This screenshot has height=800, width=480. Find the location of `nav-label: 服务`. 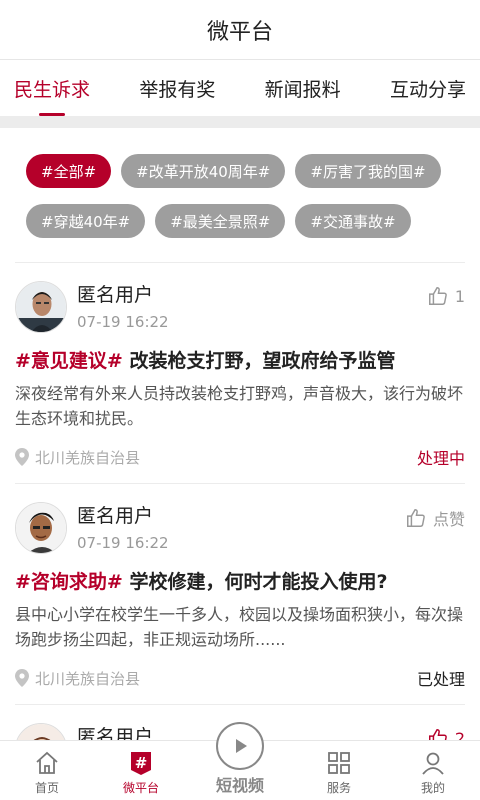

nav-label: 服务 is located at coordinates (338, 788).